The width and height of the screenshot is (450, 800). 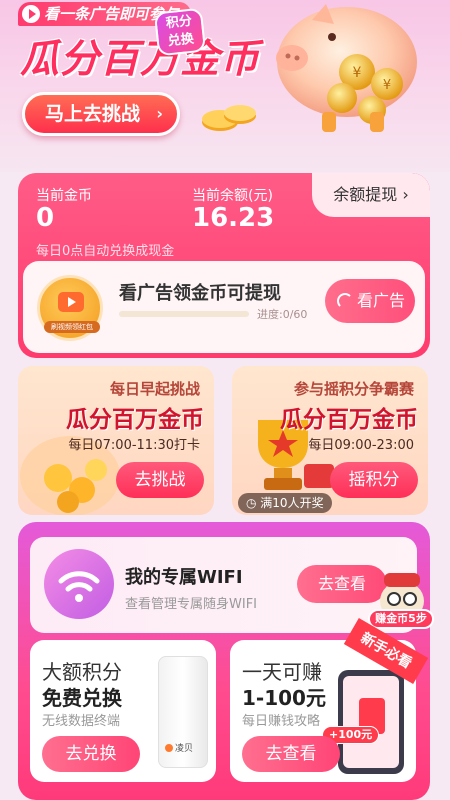 What do you see at coordinates (154, 389) in the screenshot?
I see `challenge-subtitle: 每日早起挑战` at bounding box center [154, 389].